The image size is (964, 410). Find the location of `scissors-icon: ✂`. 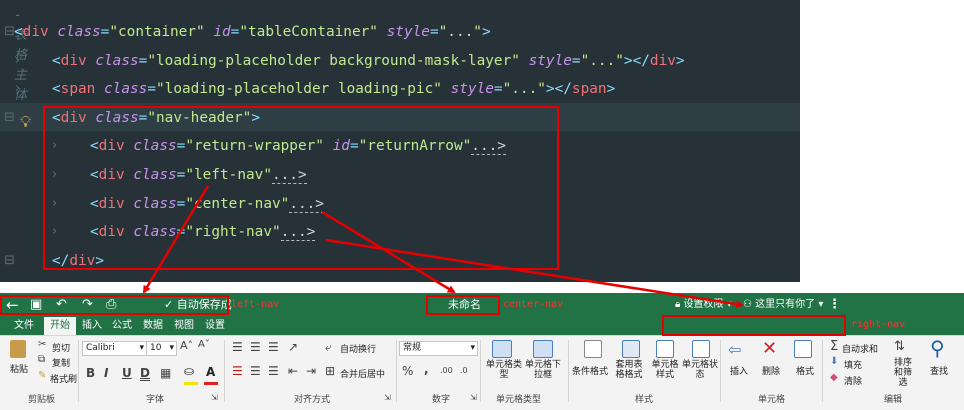

scissors-icon: ✂ is located at coordinates (42, 344).